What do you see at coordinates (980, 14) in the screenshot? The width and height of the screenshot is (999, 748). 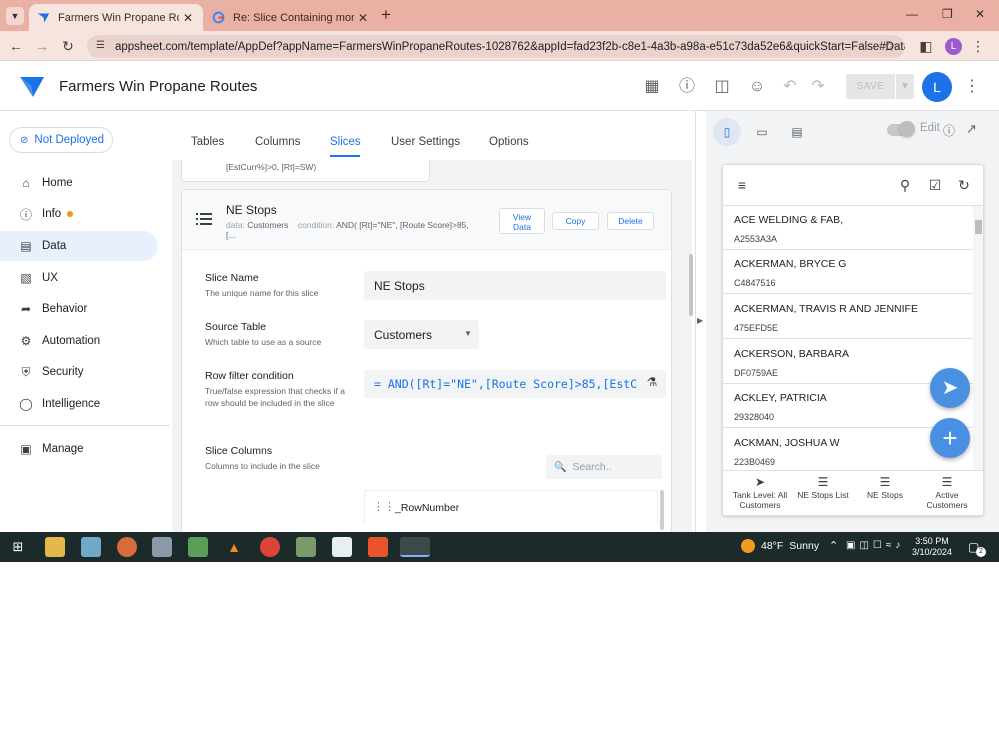 I see `close-window-button: ✕` at bounding box center [980, 14].